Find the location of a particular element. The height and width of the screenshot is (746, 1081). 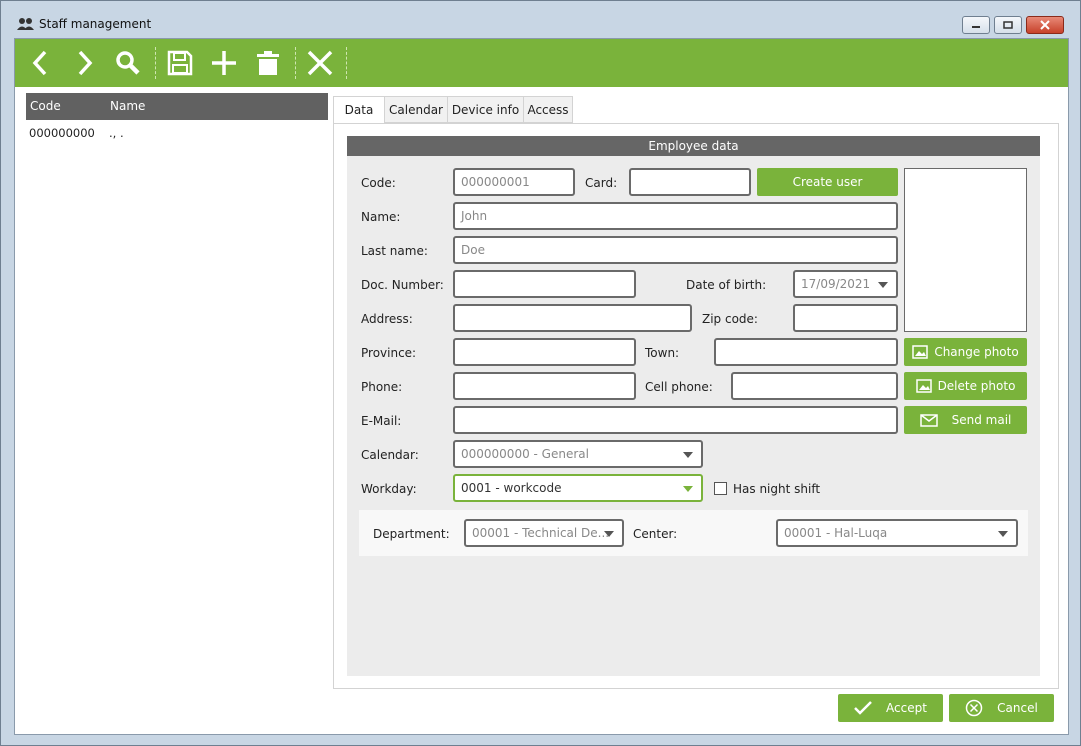

center-value: 00001 - Hal-Luqa is located at coordinates (836, 533).